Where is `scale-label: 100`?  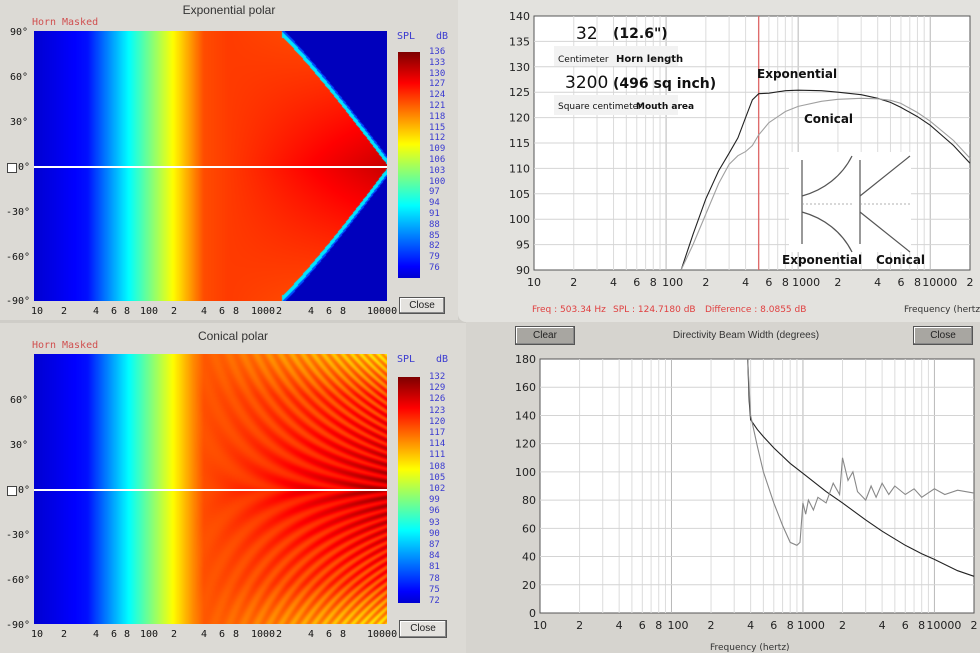
scale-label: 100 is located at coordinates (437, 181).